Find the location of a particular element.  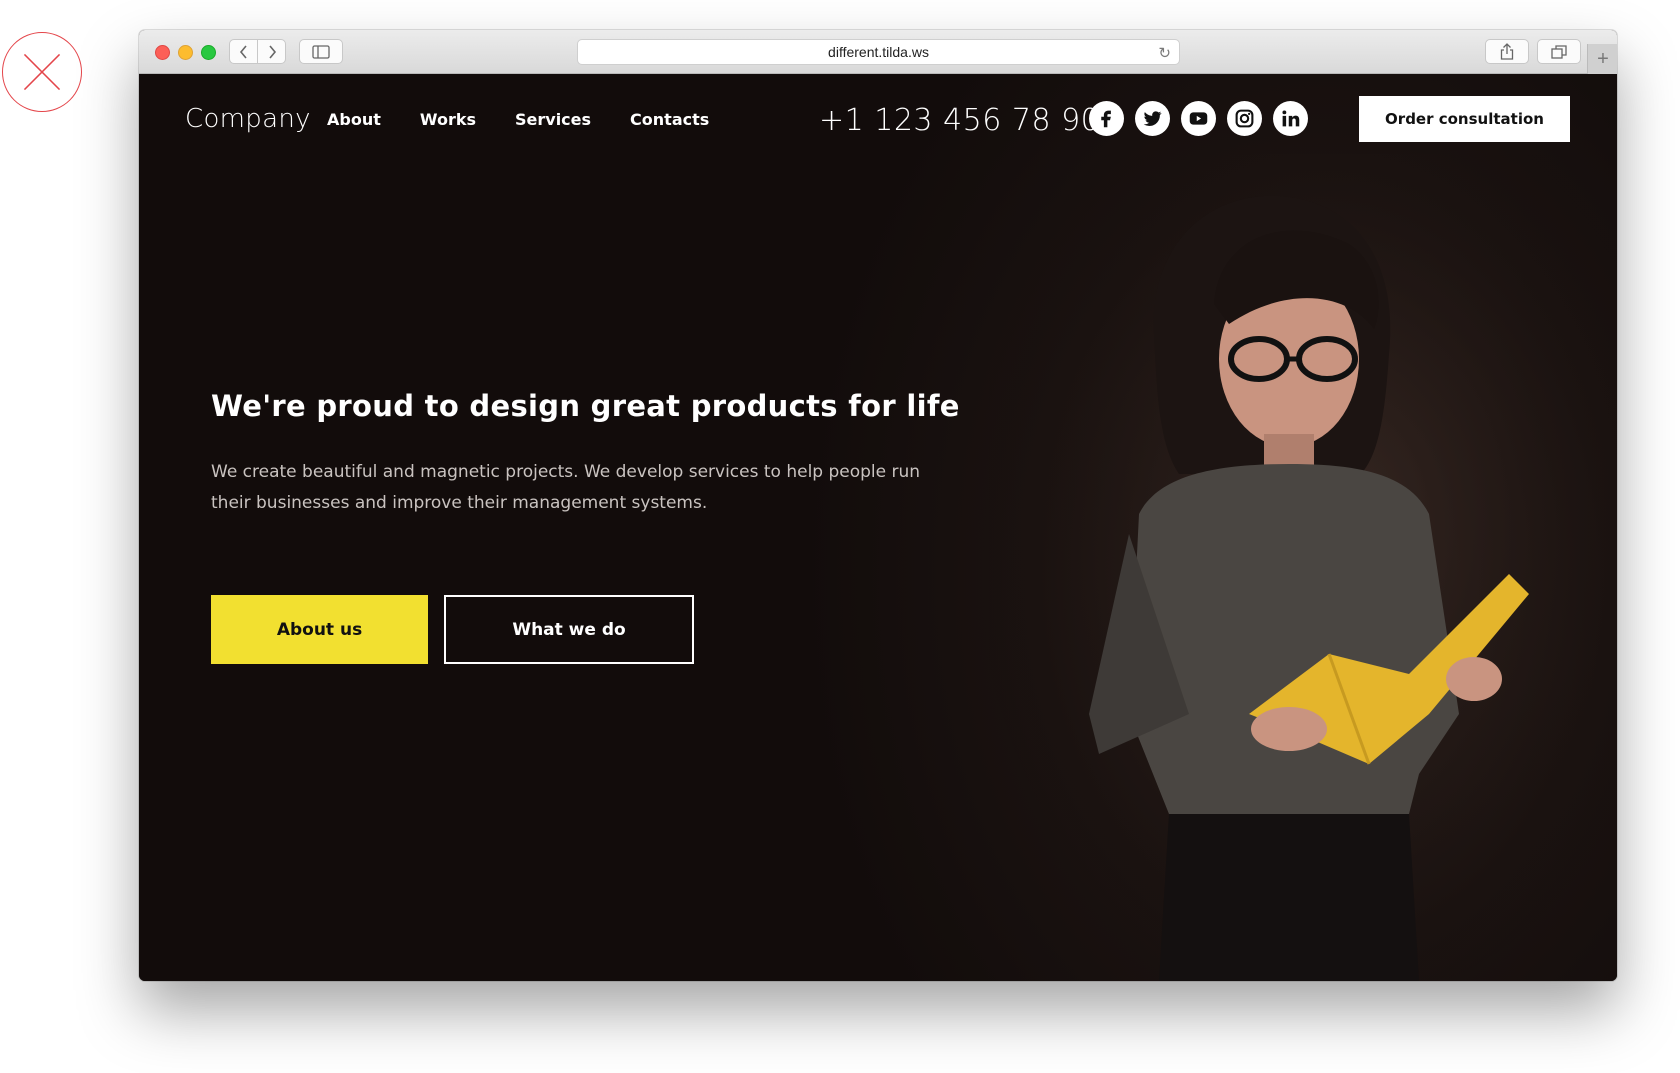

main-menu: About Works Services Contacts is located at coordinates (537, 119).